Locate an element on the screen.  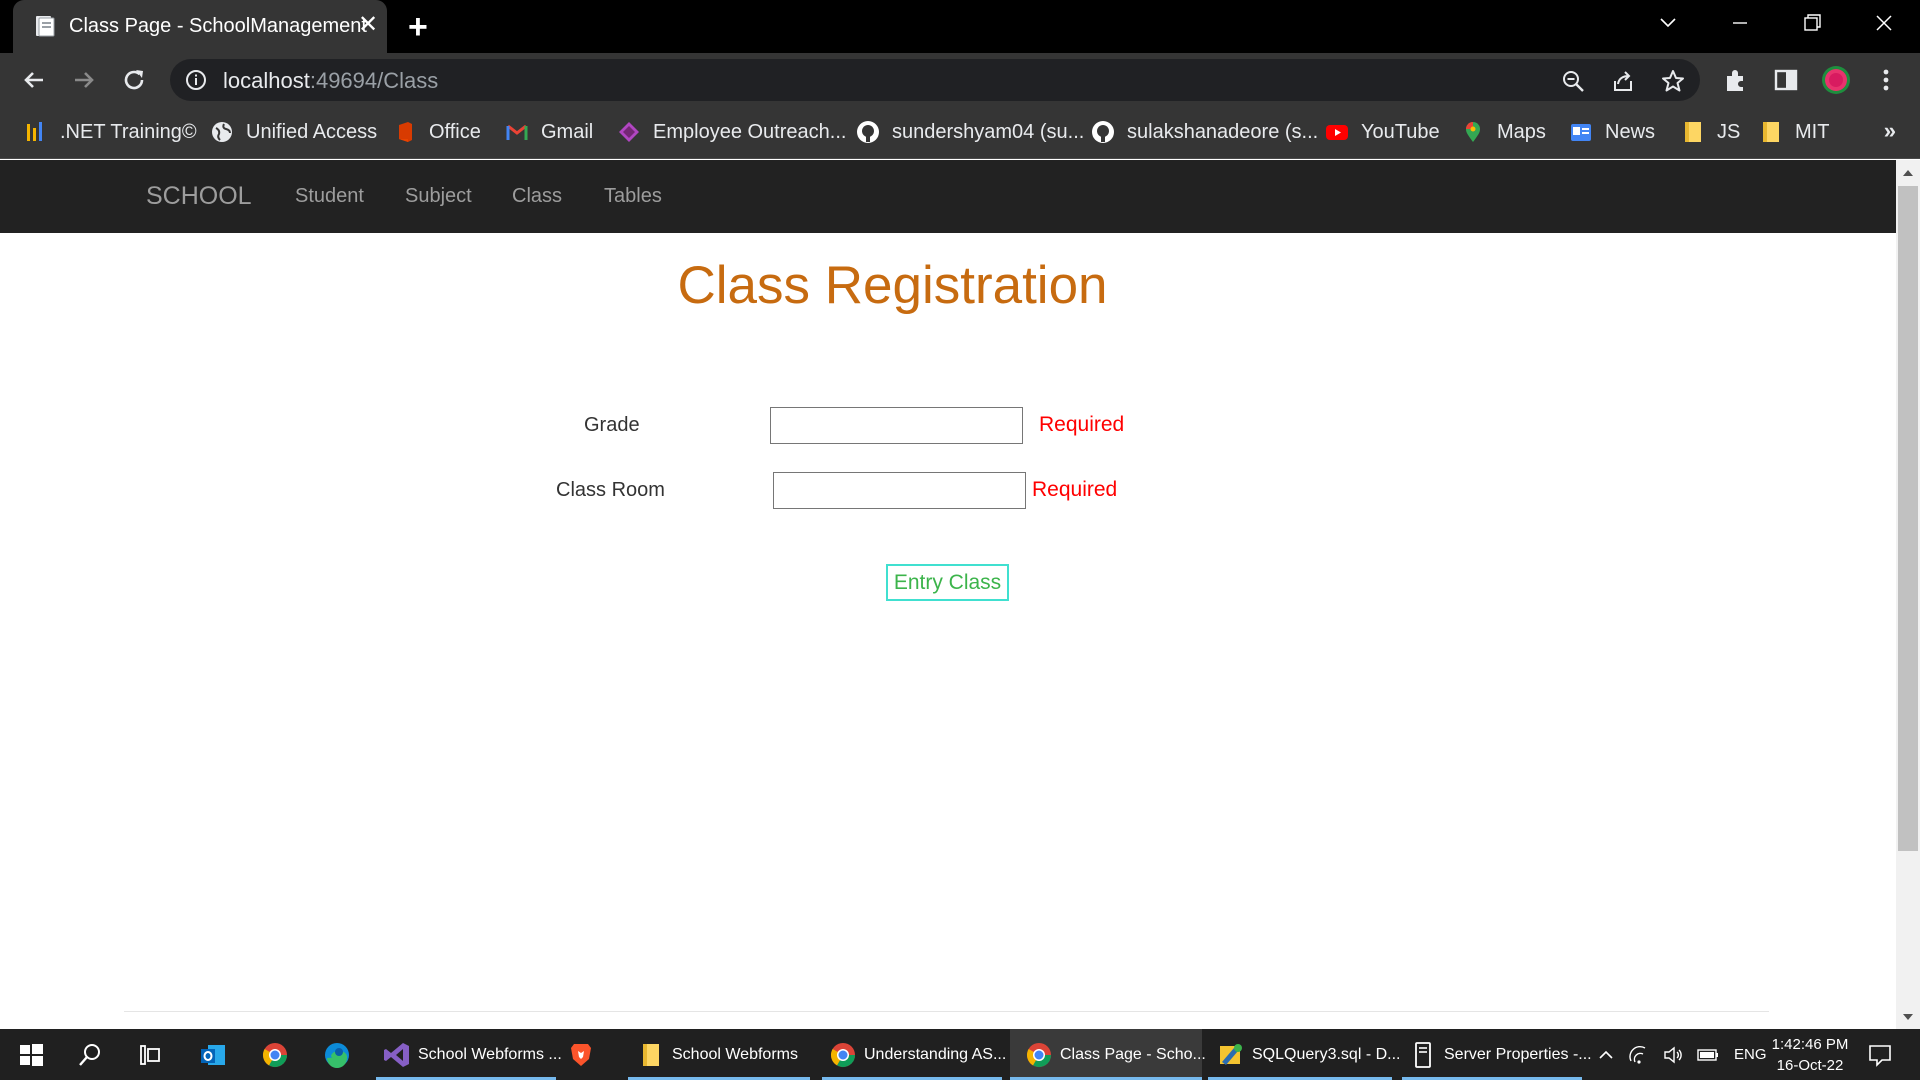
bookmark-star-icon is located at coordinates (1673, 81).